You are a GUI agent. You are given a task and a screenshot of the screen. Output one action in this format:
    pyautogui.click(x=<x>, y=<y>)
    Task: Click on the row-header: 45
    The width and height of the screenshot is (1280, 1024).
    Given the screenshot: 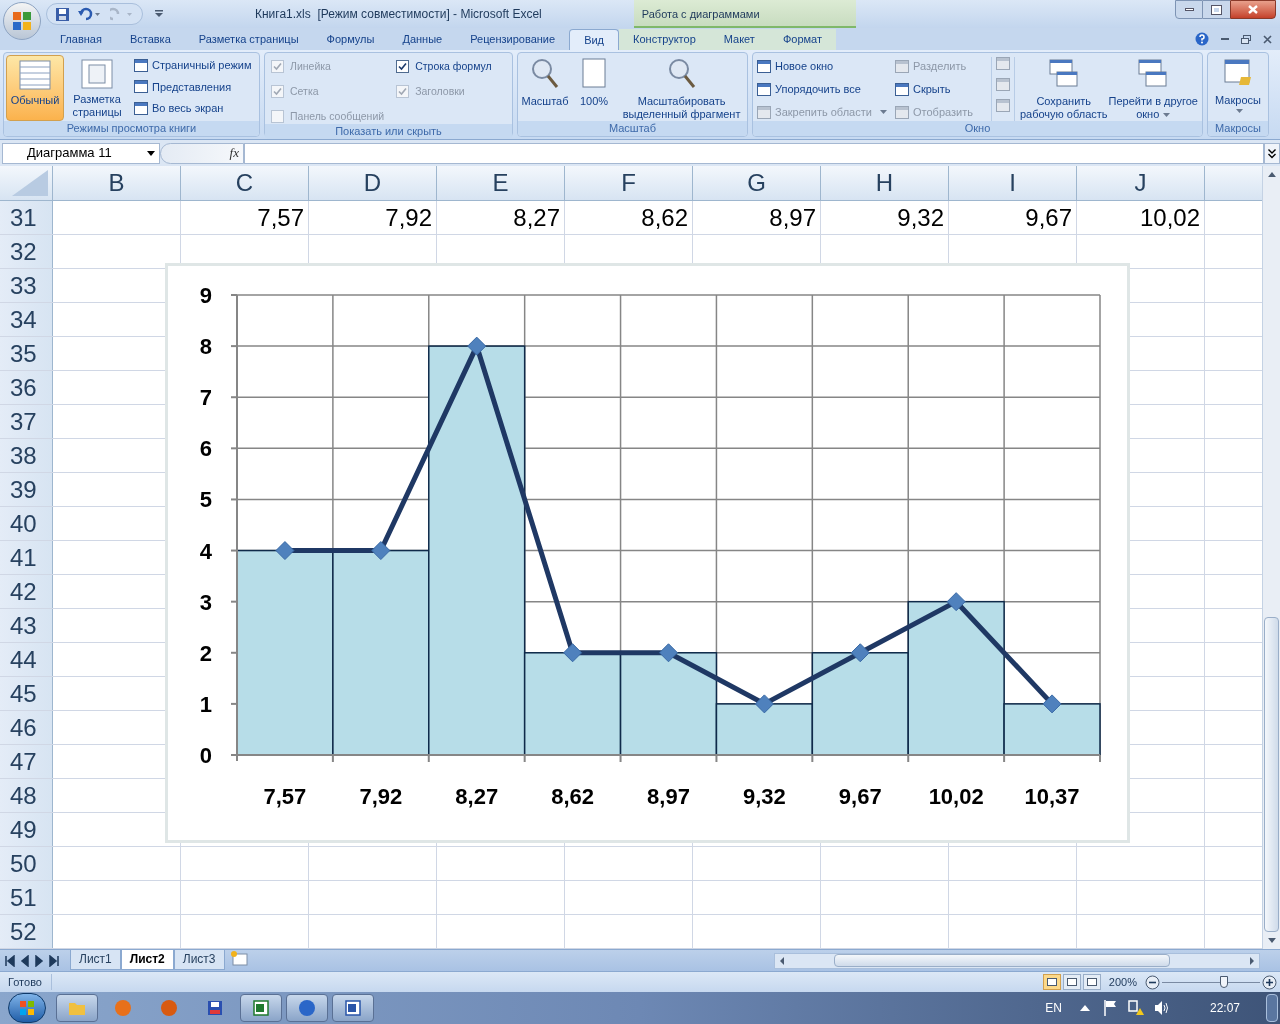 What is the action you would take?
    pyautogui.click(x=26, y=693)
    